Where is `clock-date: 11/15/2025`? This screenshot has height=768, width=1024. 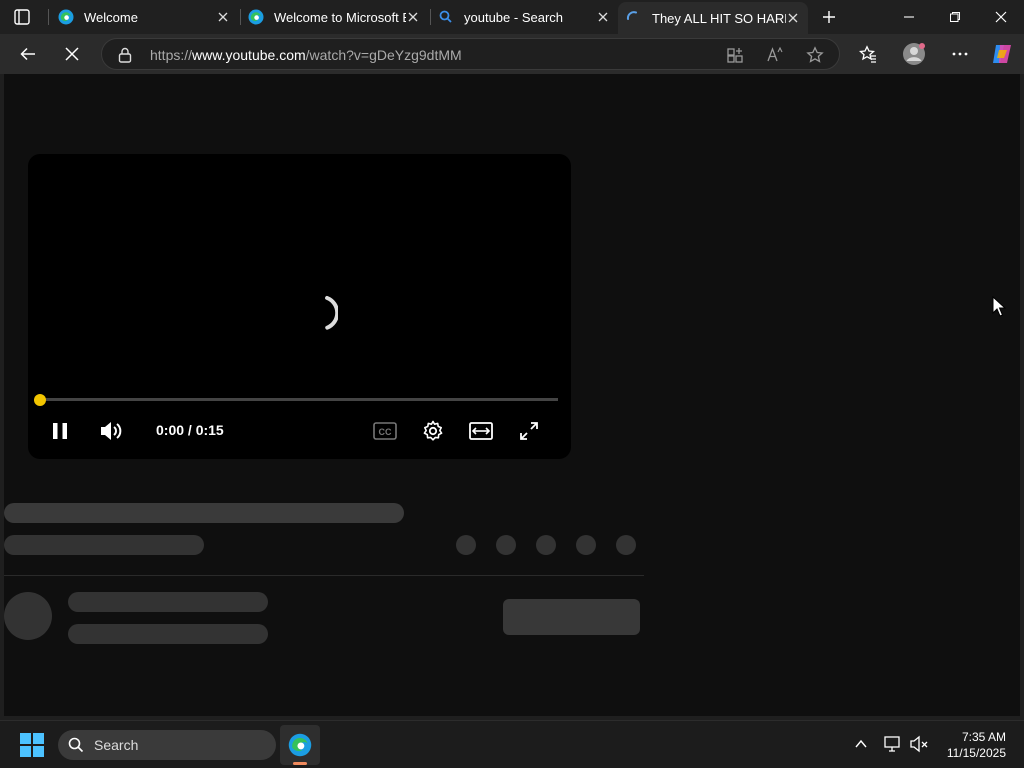 clock-date: 11/15/2025 is located at coordinates (976, 753).